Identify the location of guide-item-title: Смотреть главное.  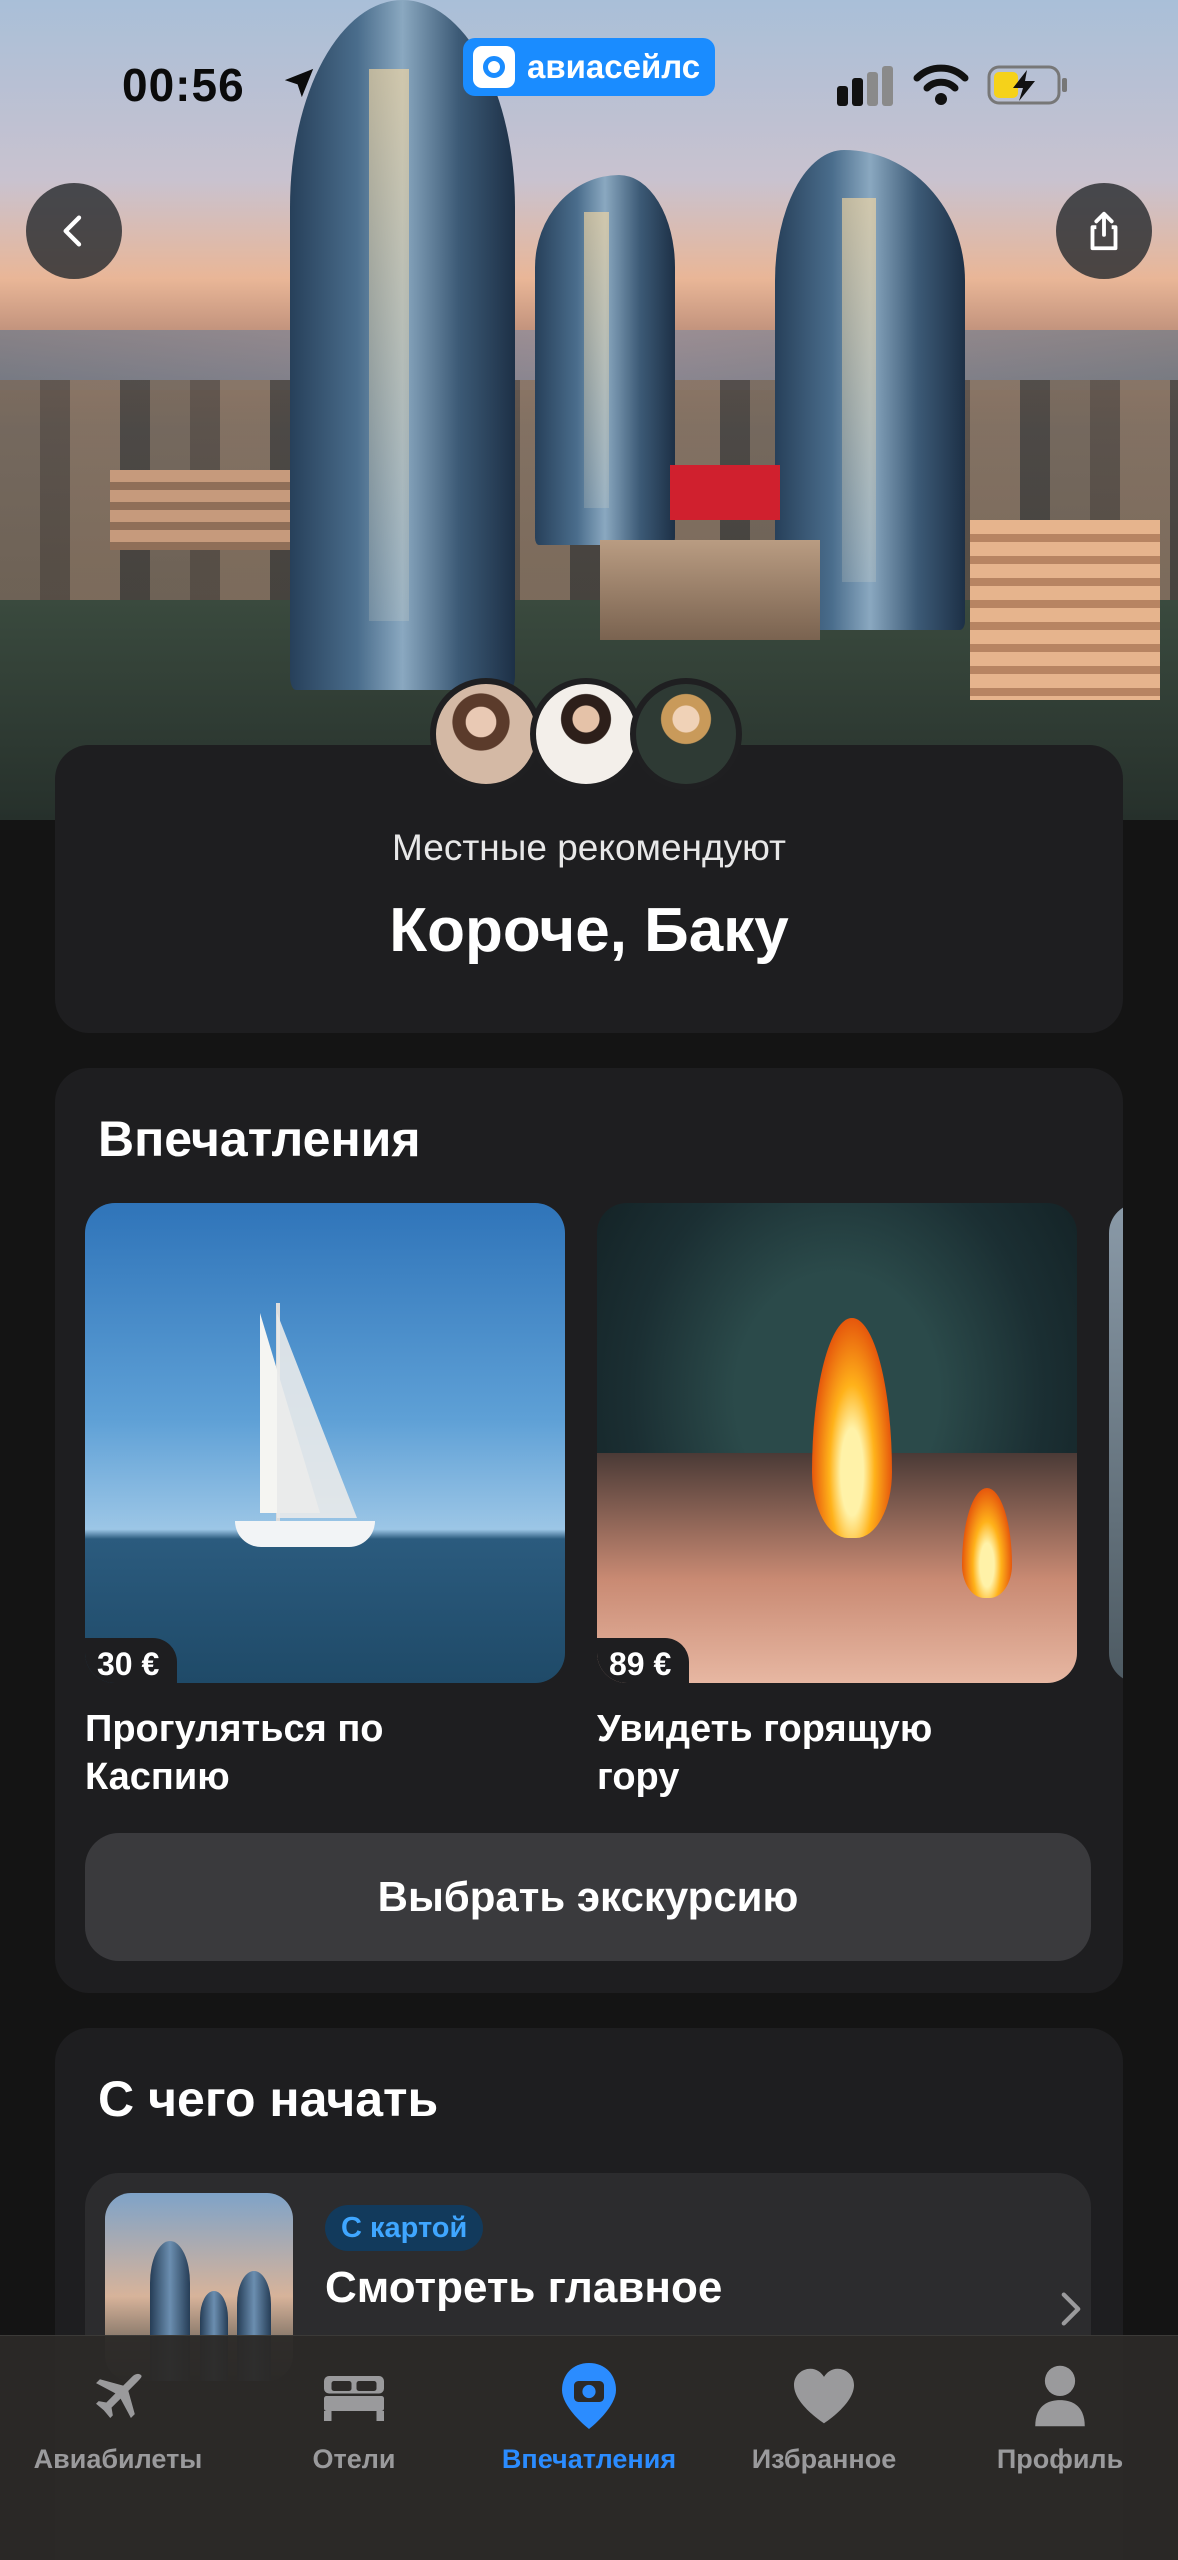
(524, 2287).